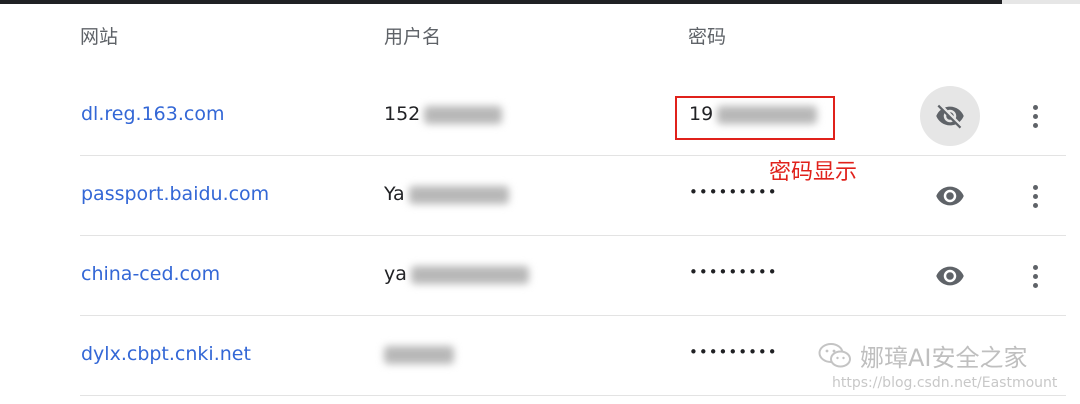  I want to click on top-bar-light, so click(1041, 2).